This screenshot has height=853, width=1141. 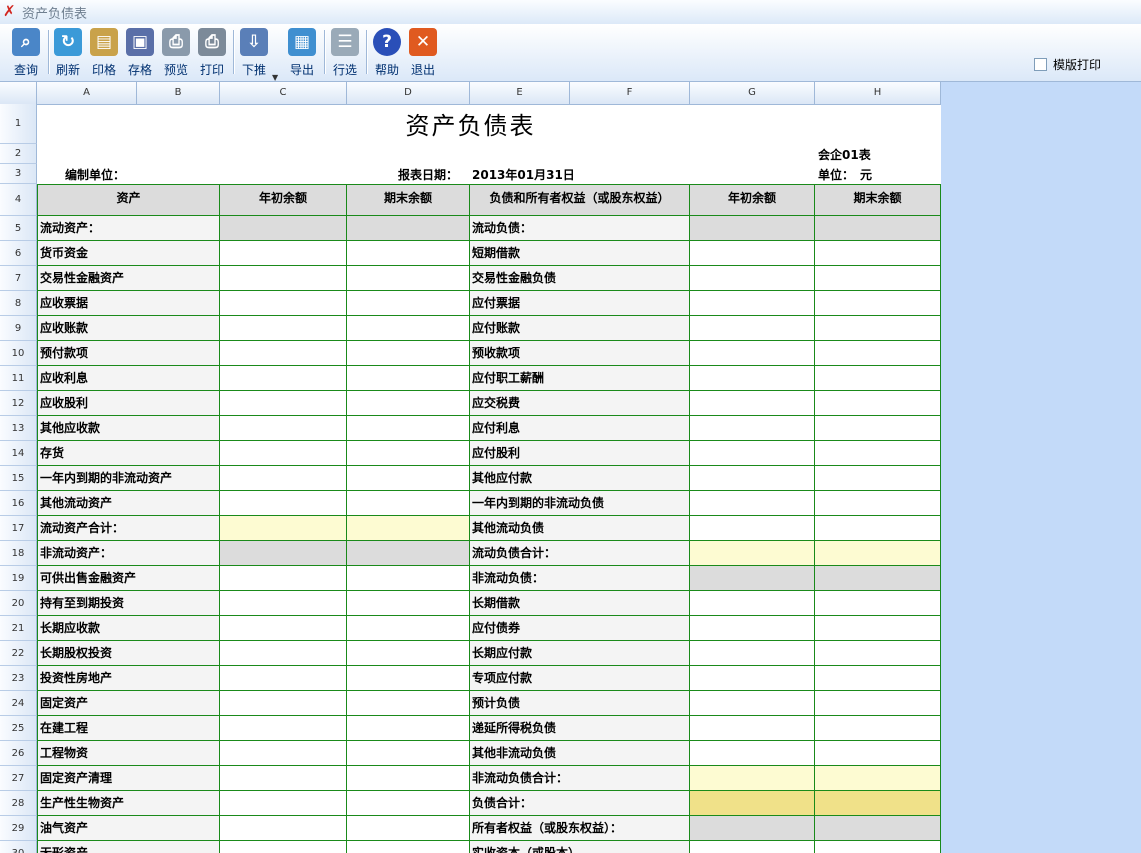 I want to click on row-header: 3, so click(x=18, y=174).